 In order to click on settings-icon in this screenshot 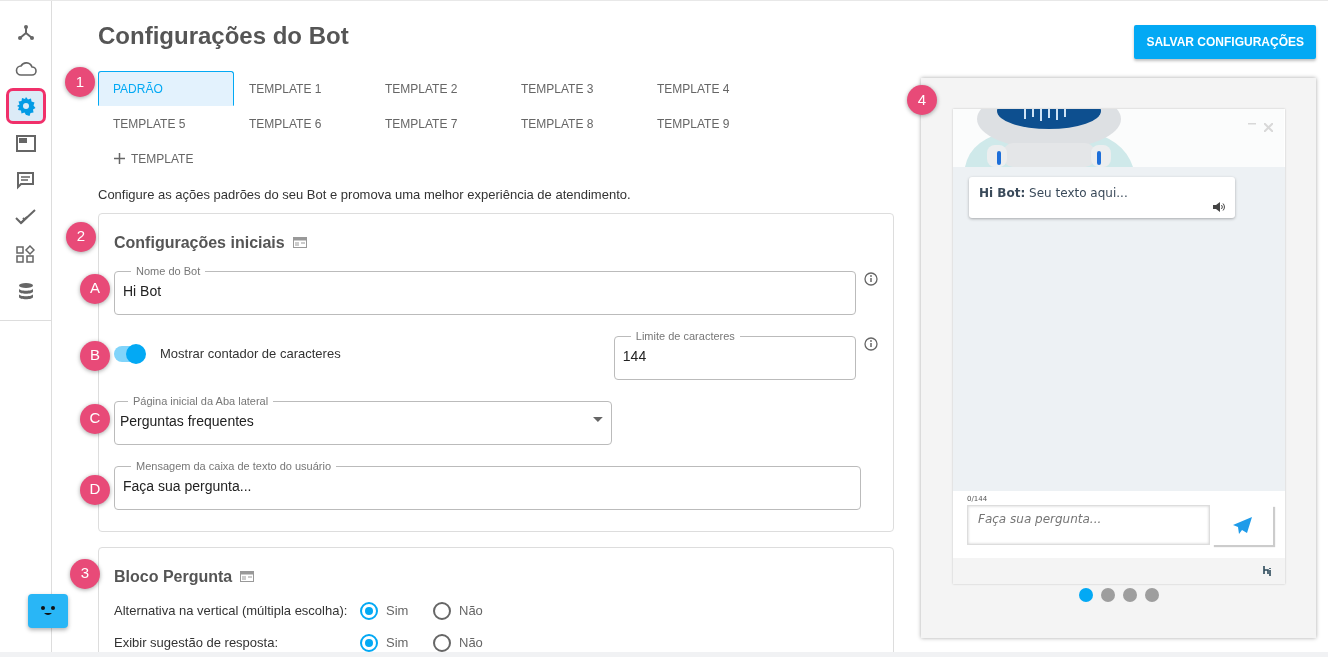, I will do `click(25, 106)`.